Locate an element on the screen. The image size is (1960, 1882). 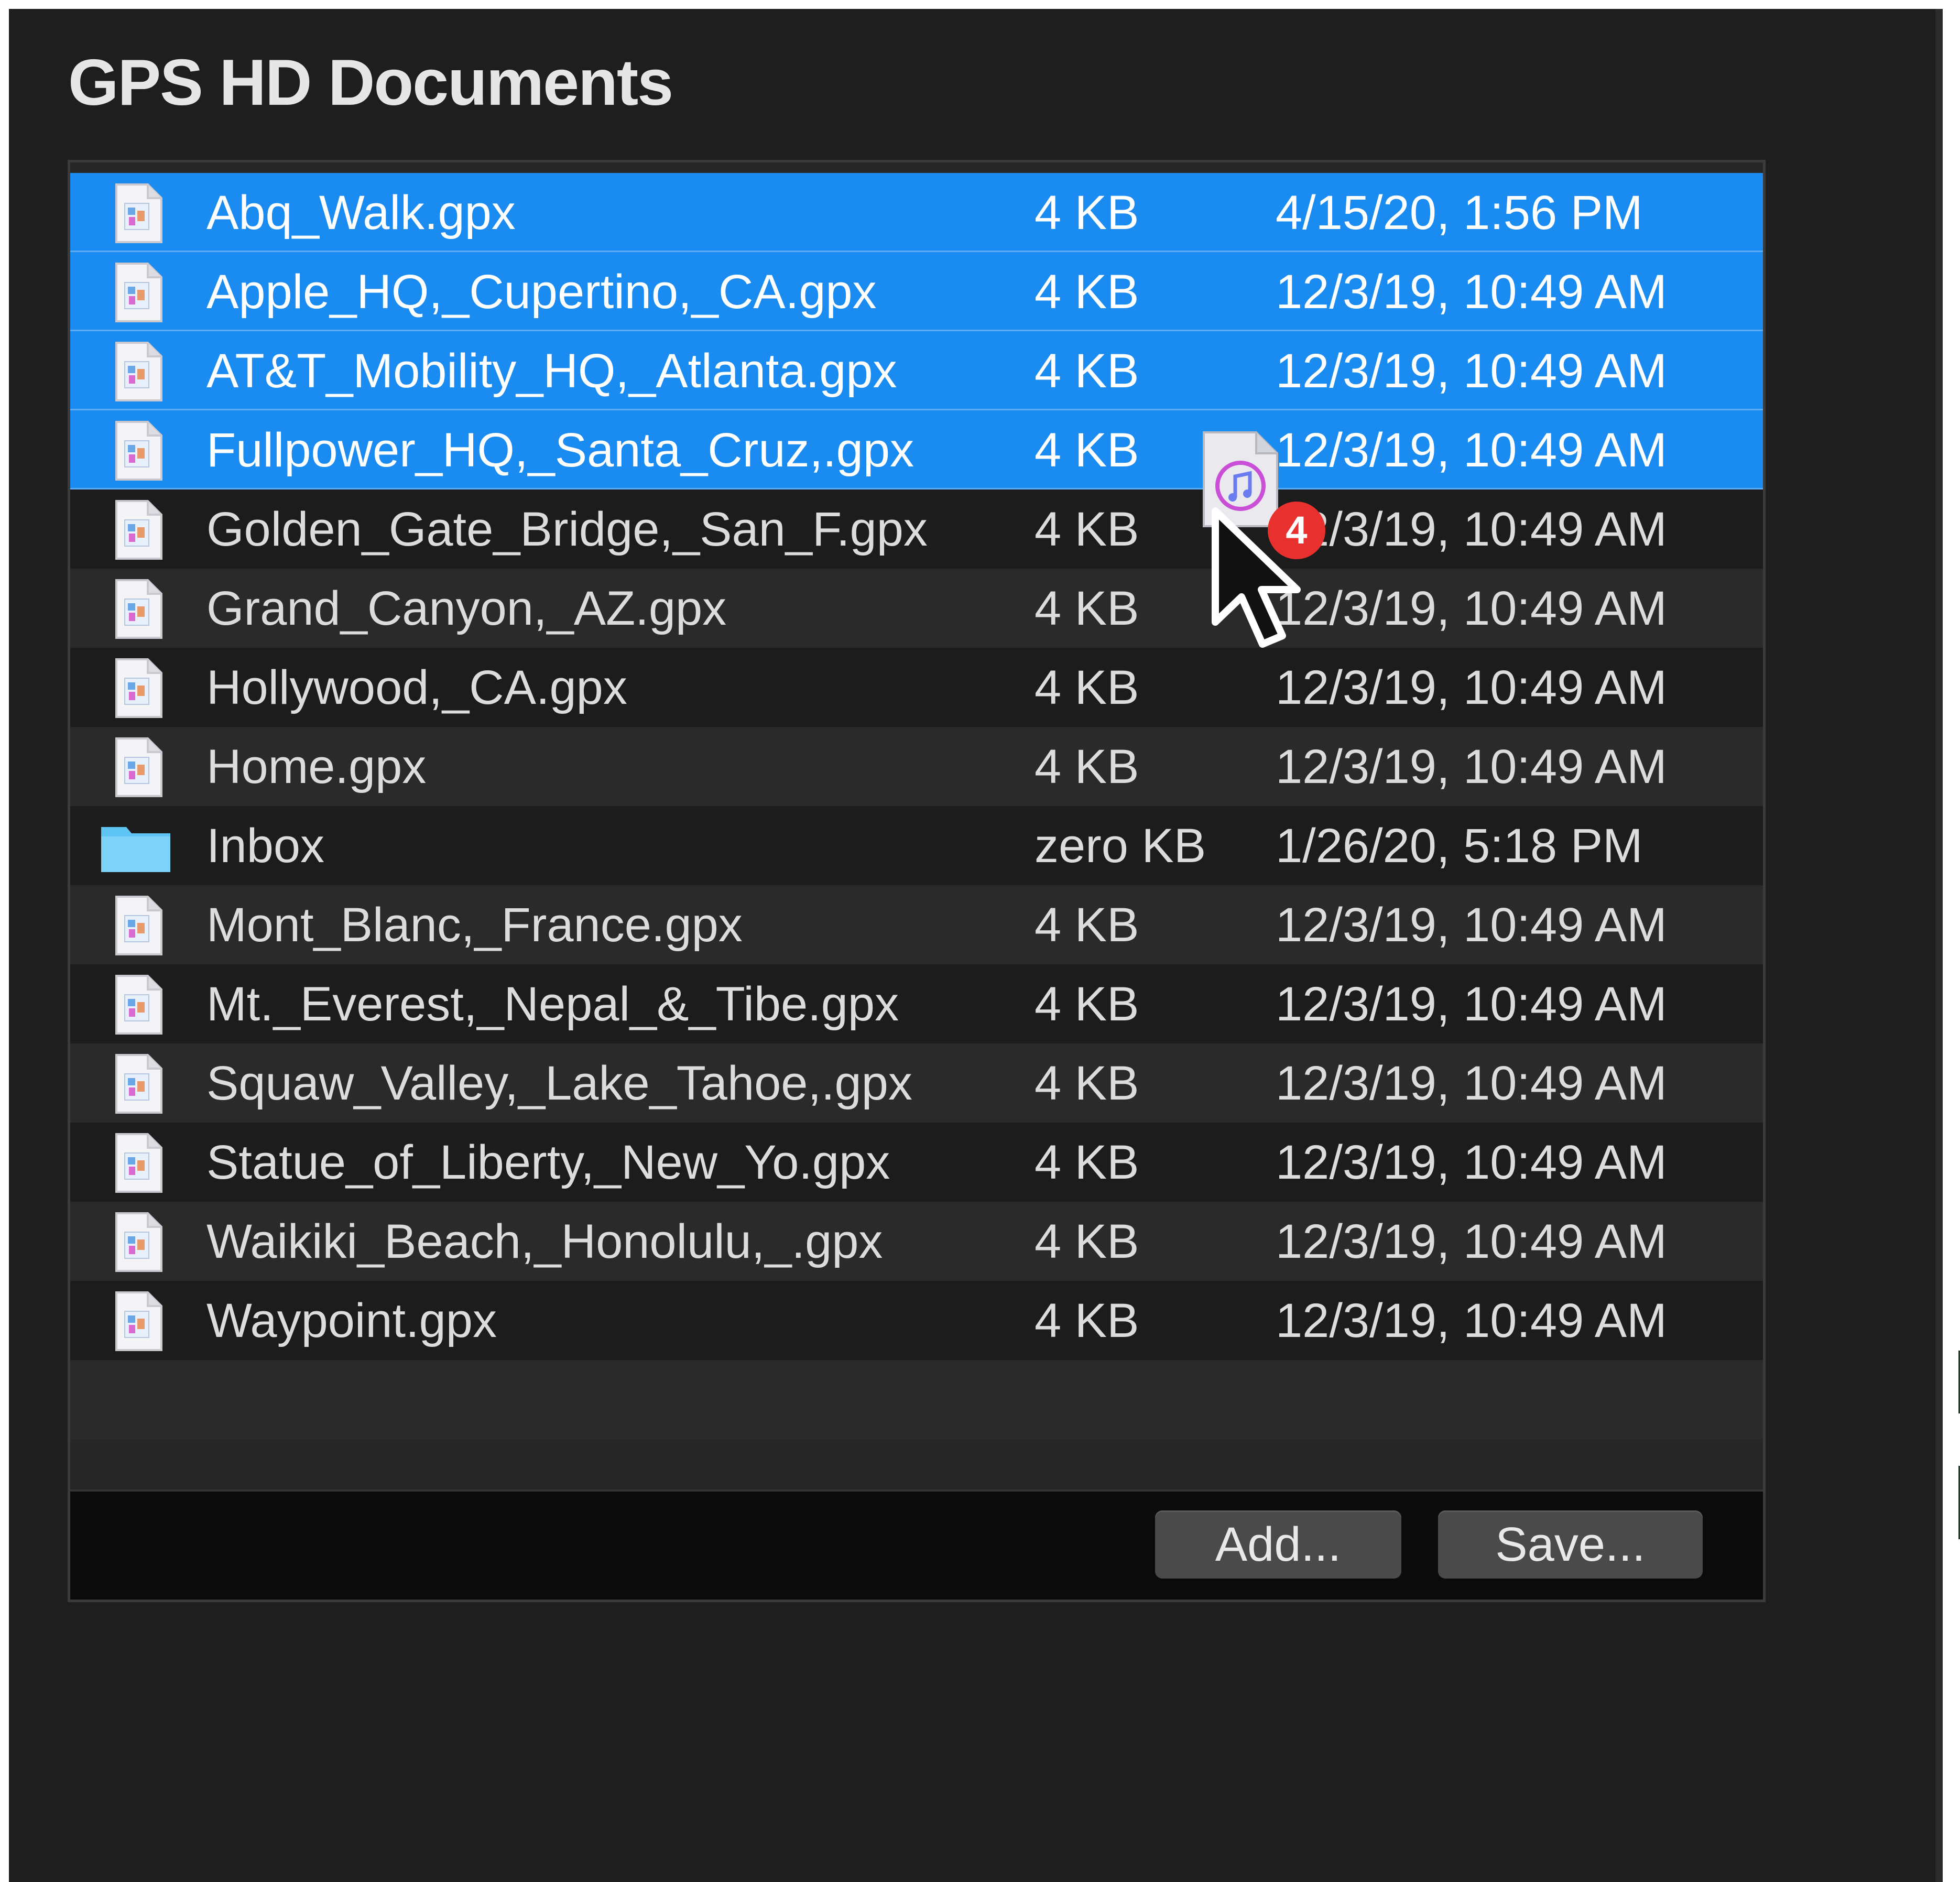
file-name: Statue_of_Liberty,_New_Yo.gpx is located at coordinates (548, 1162).